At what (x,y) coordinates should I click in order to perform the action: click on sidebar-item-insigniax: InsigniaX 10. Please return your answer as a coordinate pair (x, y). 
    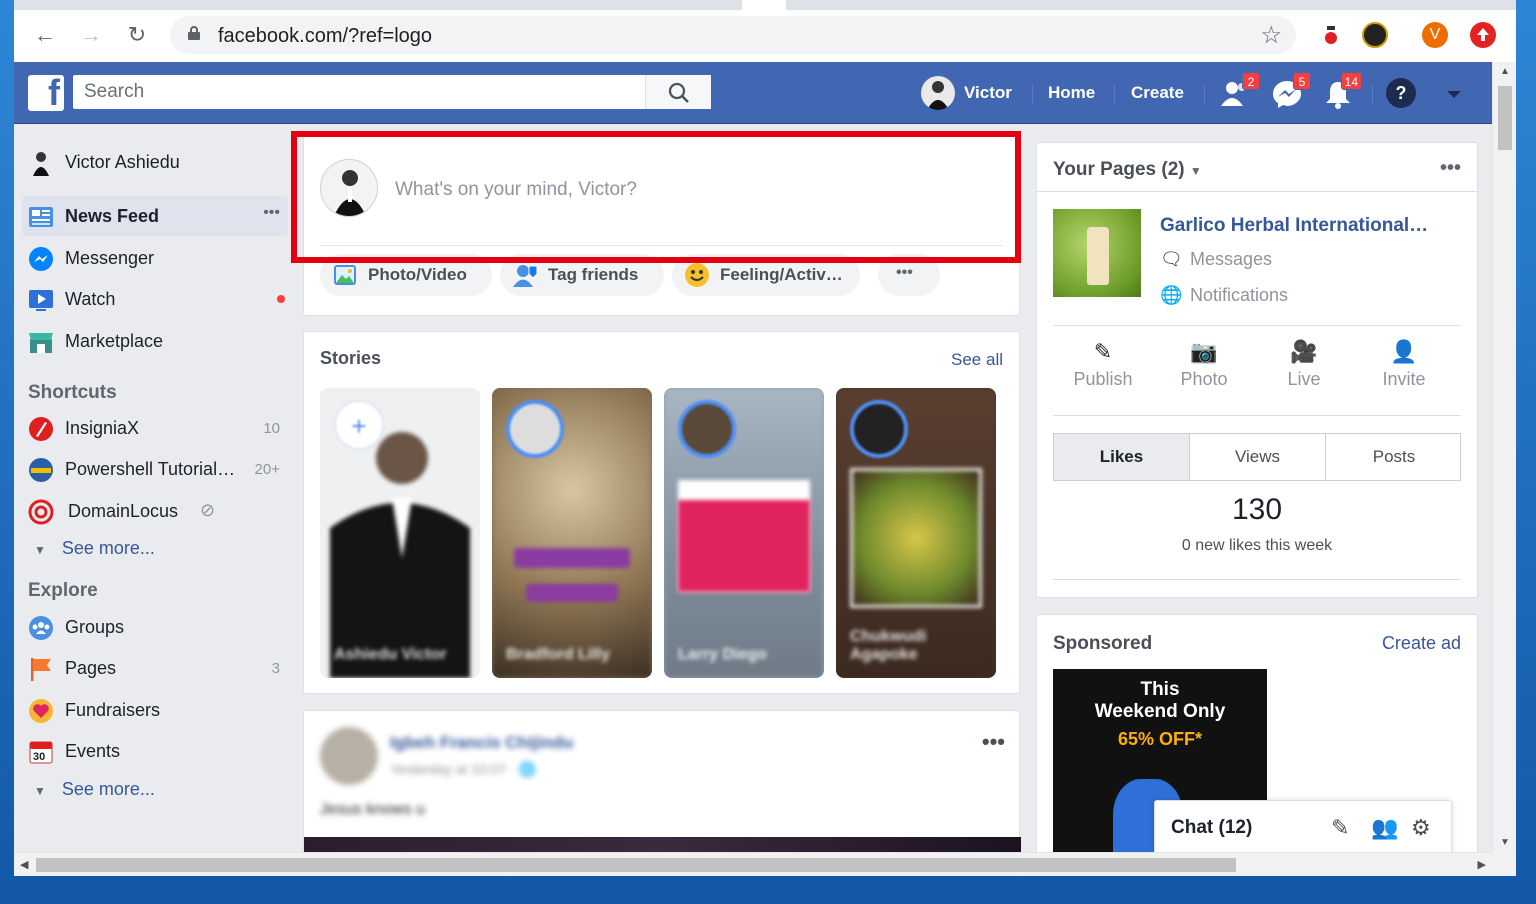
    Looking at the image, I should click on (155, 428).